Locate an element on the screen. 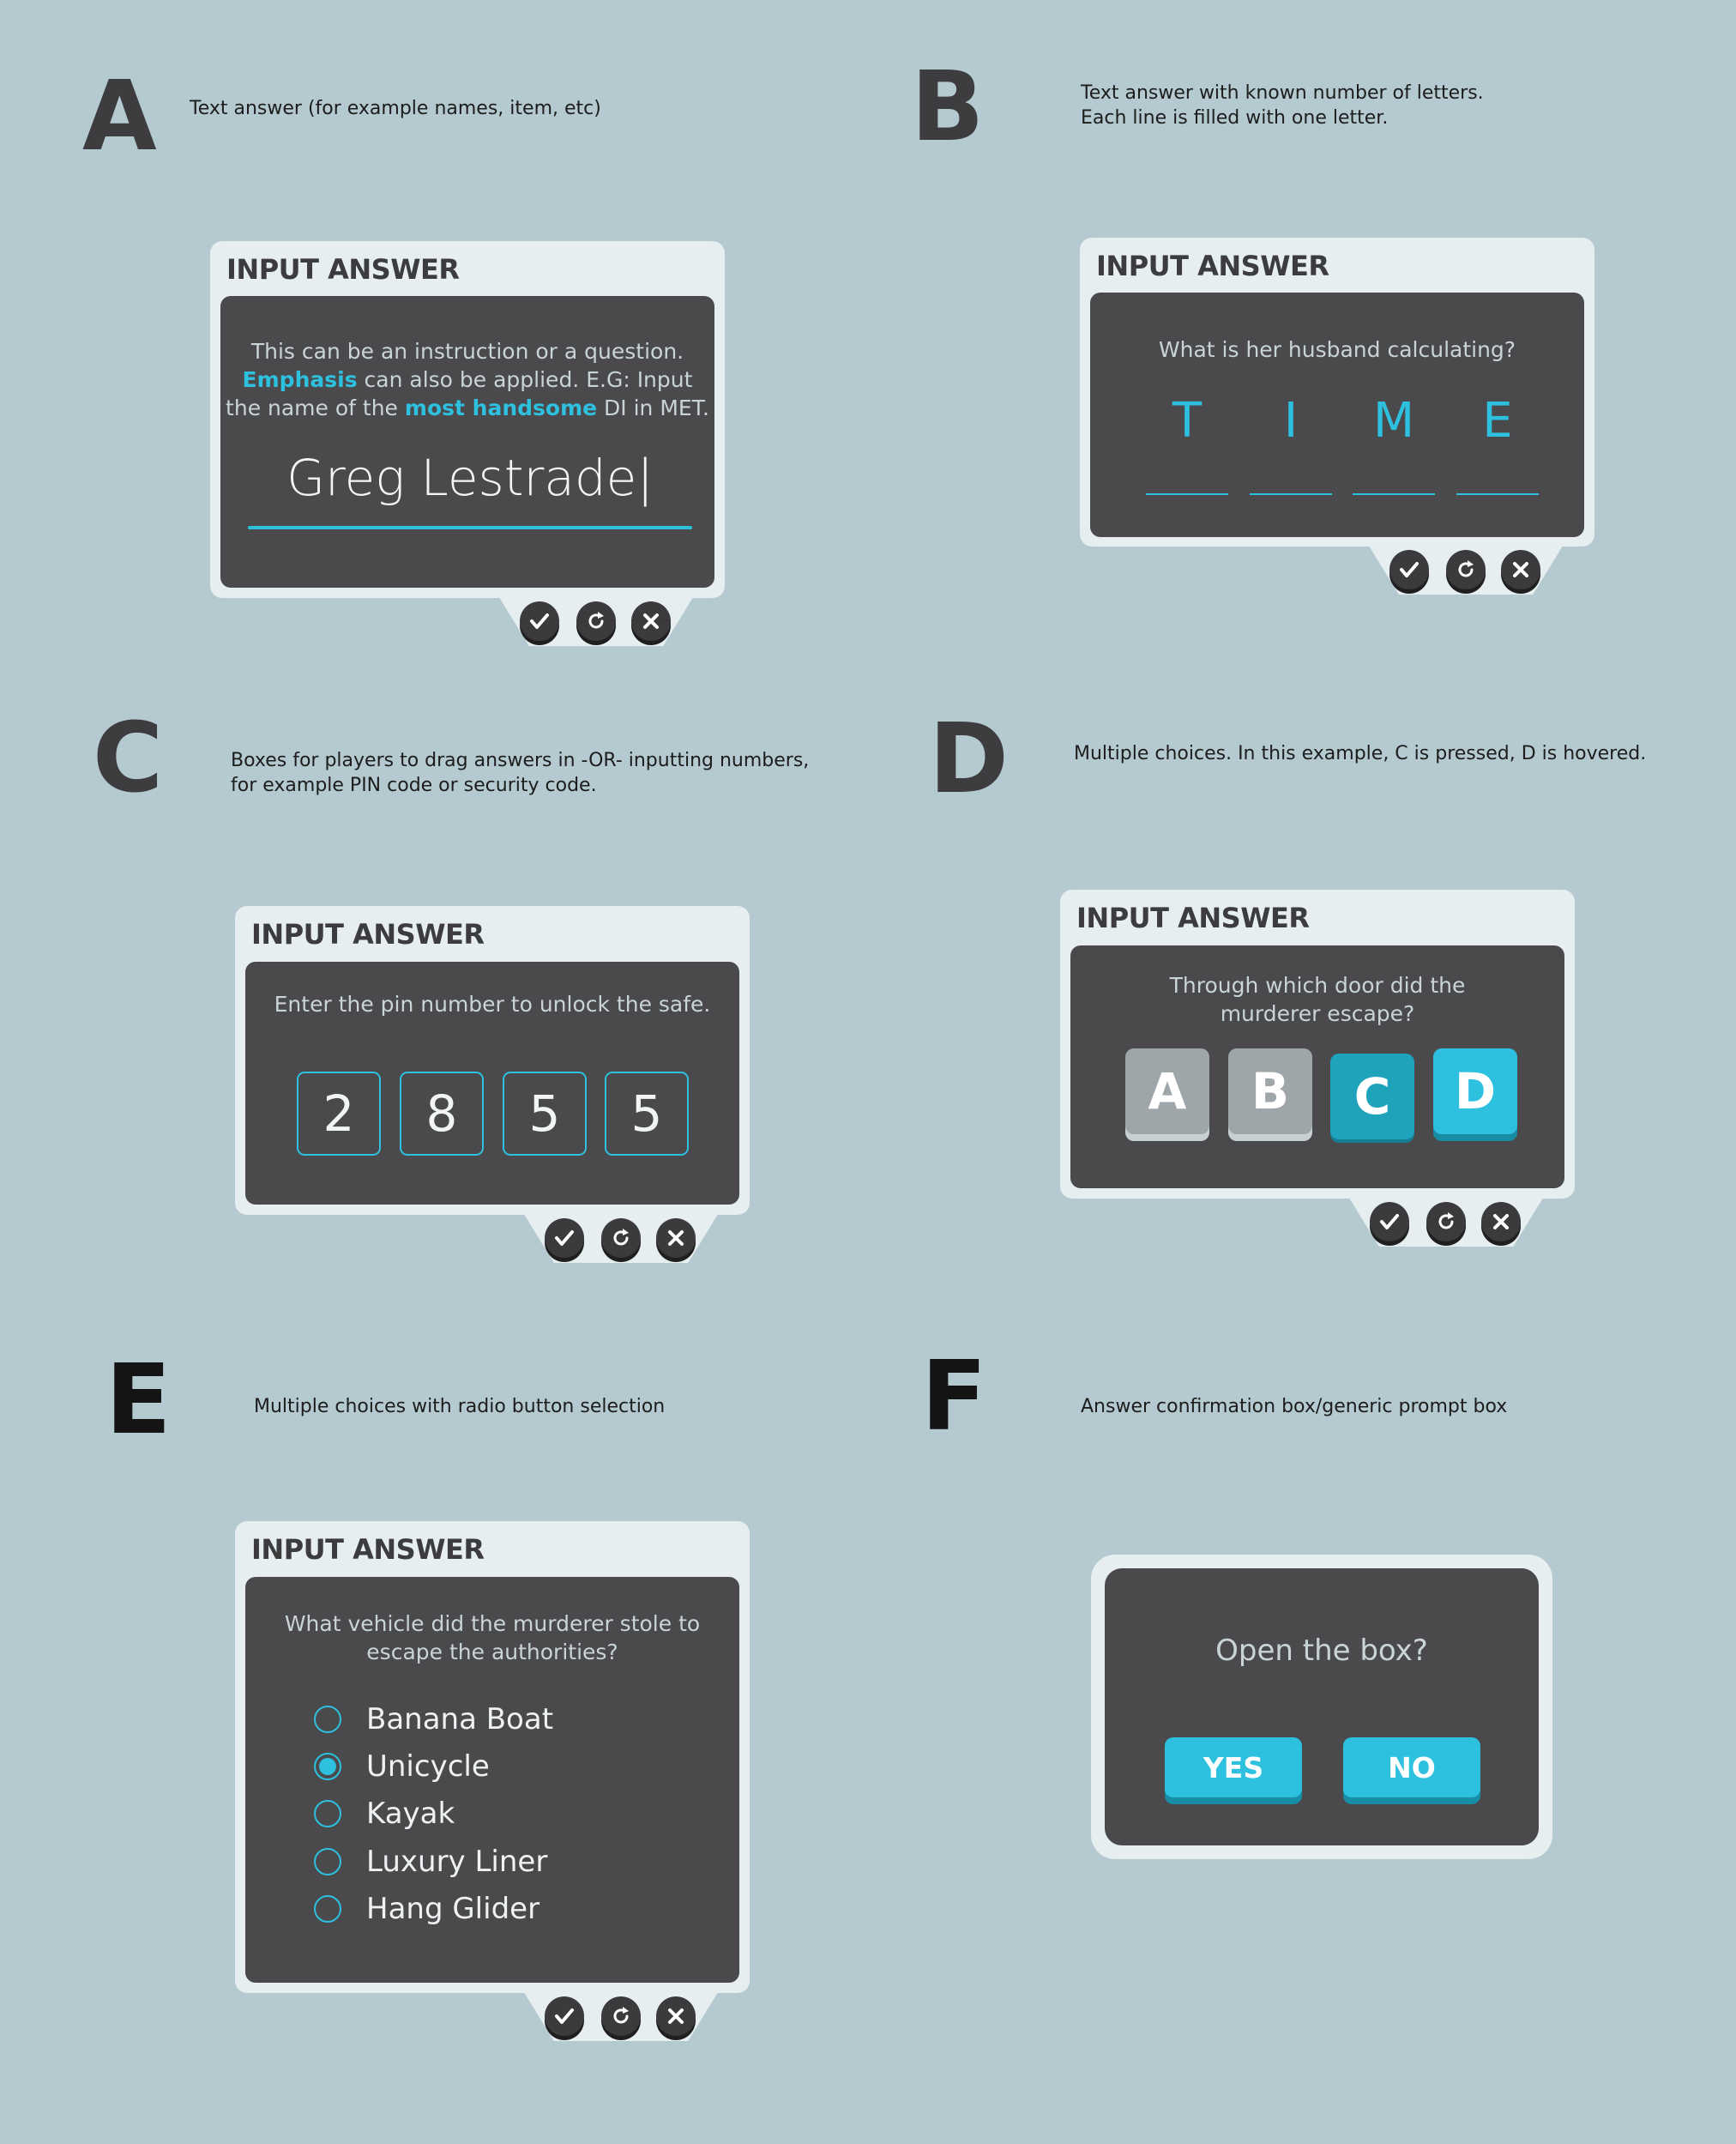 Image resolution: width=1736 pixels, height=2144 pixels. radio-option: Kayak is located at coordinates (384, 1814).